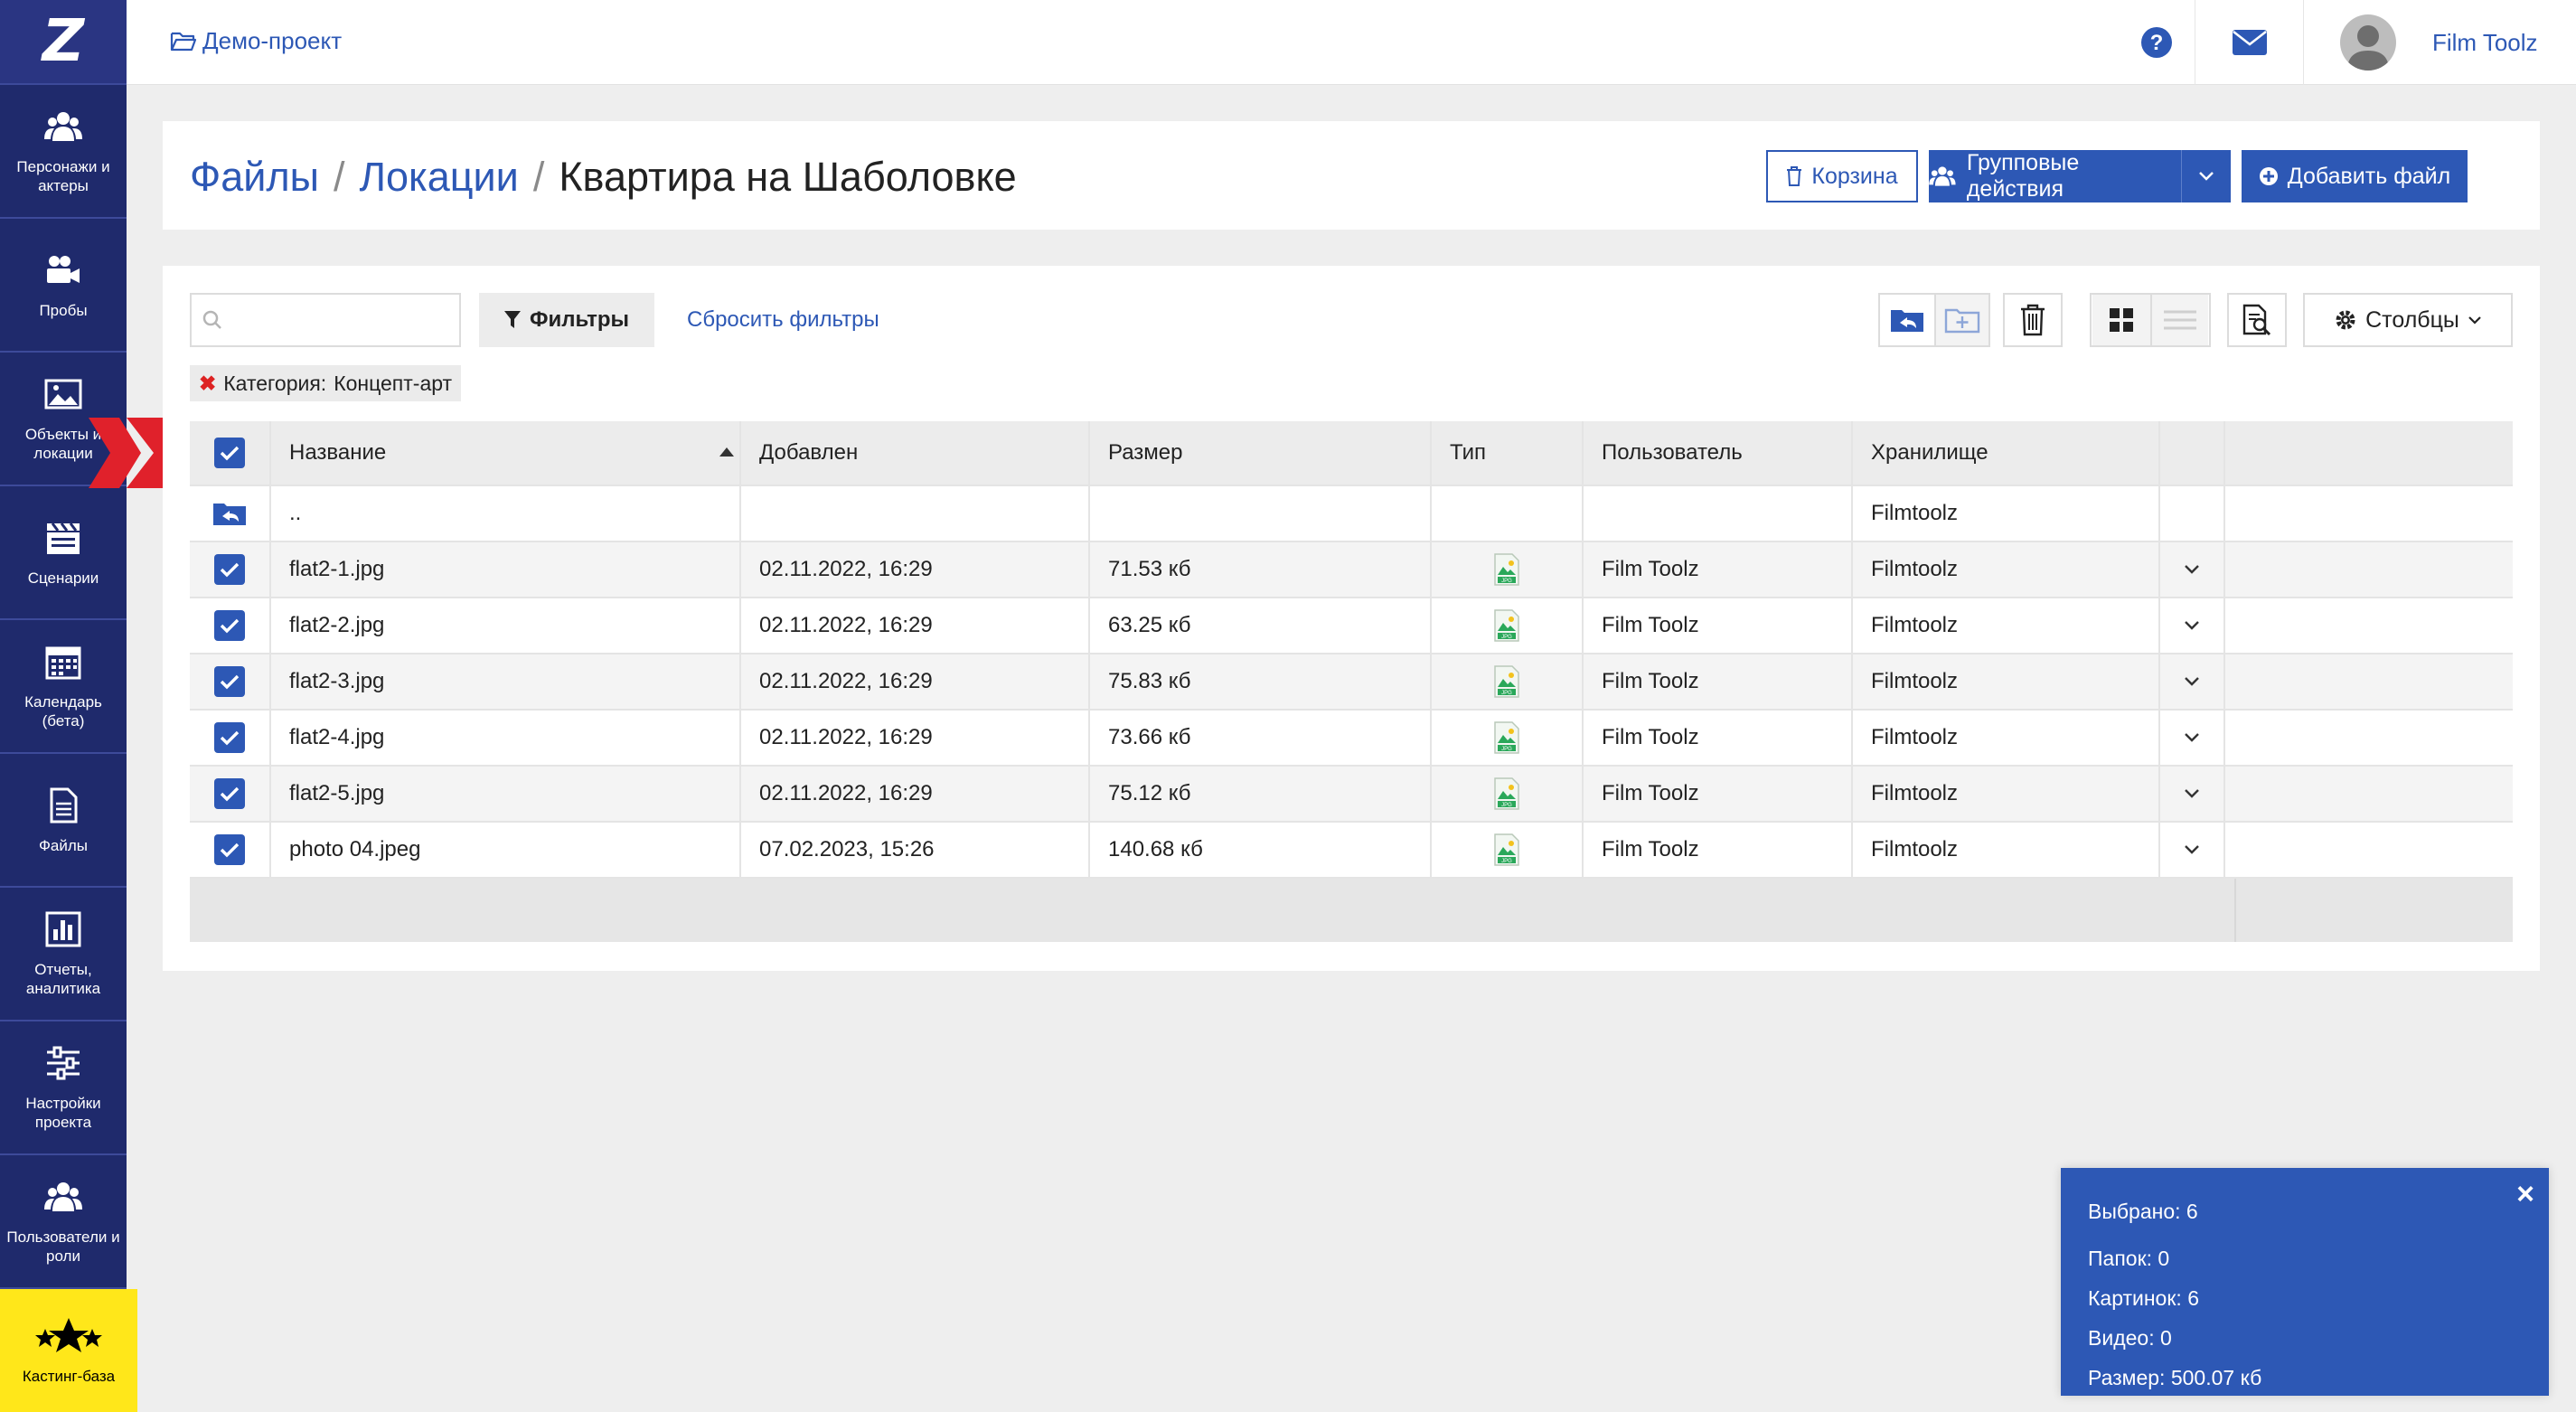 This screenshot has width=2576, height=1412. I want to click on row-name: flat2-3.jpg, so click(506, 681).